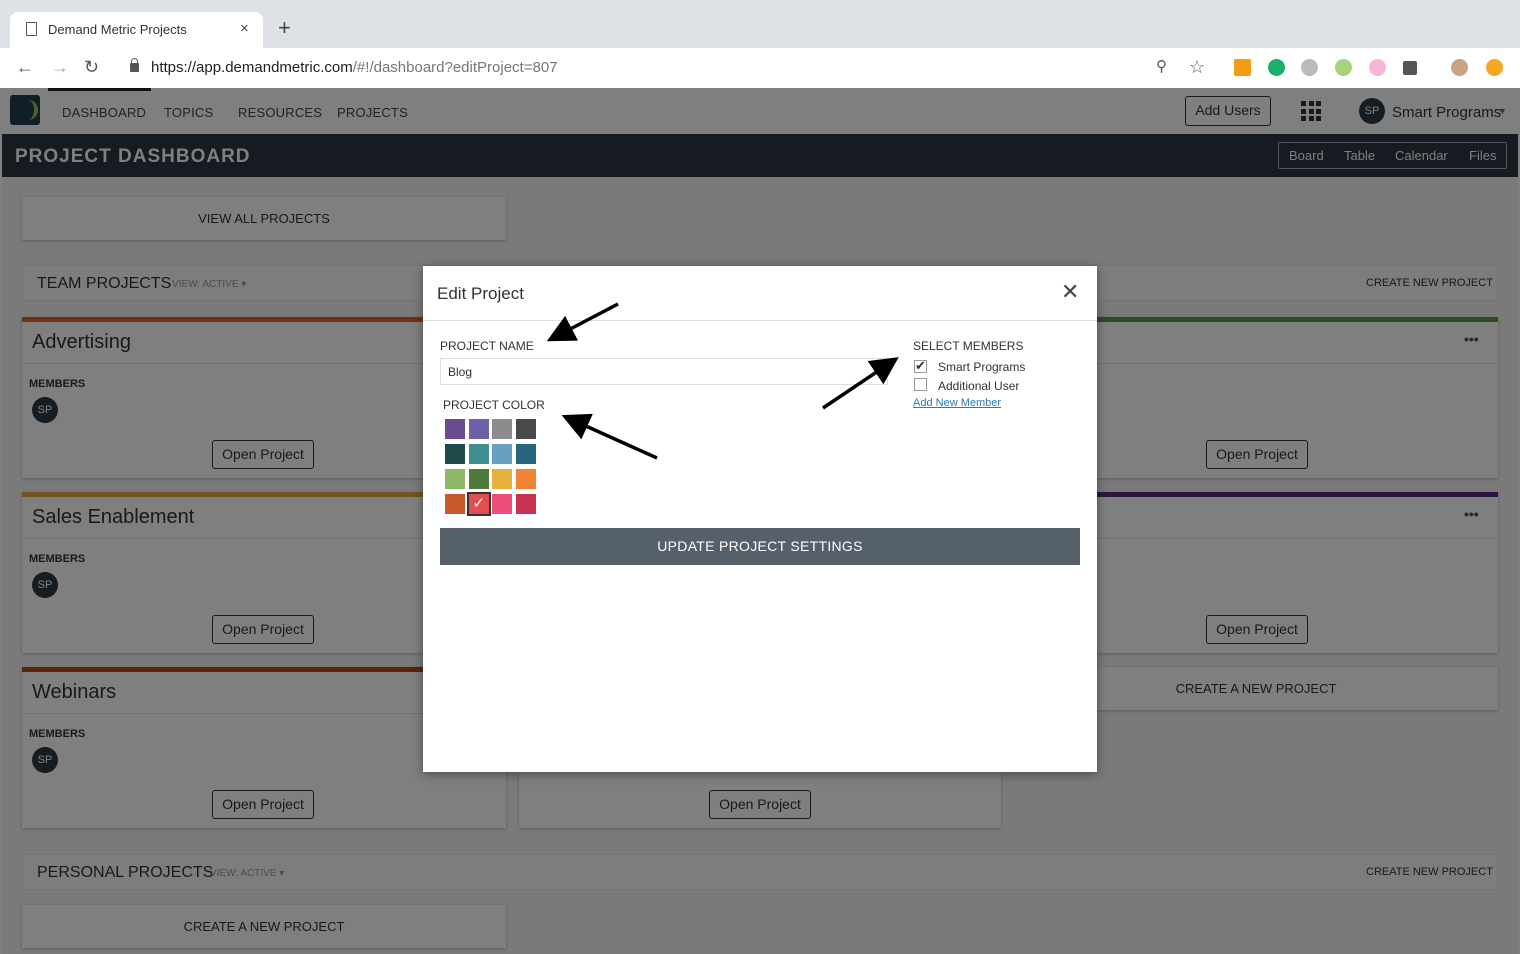 The image size is (1520, 954). I want to click on modal-divider, so click(760, 320).